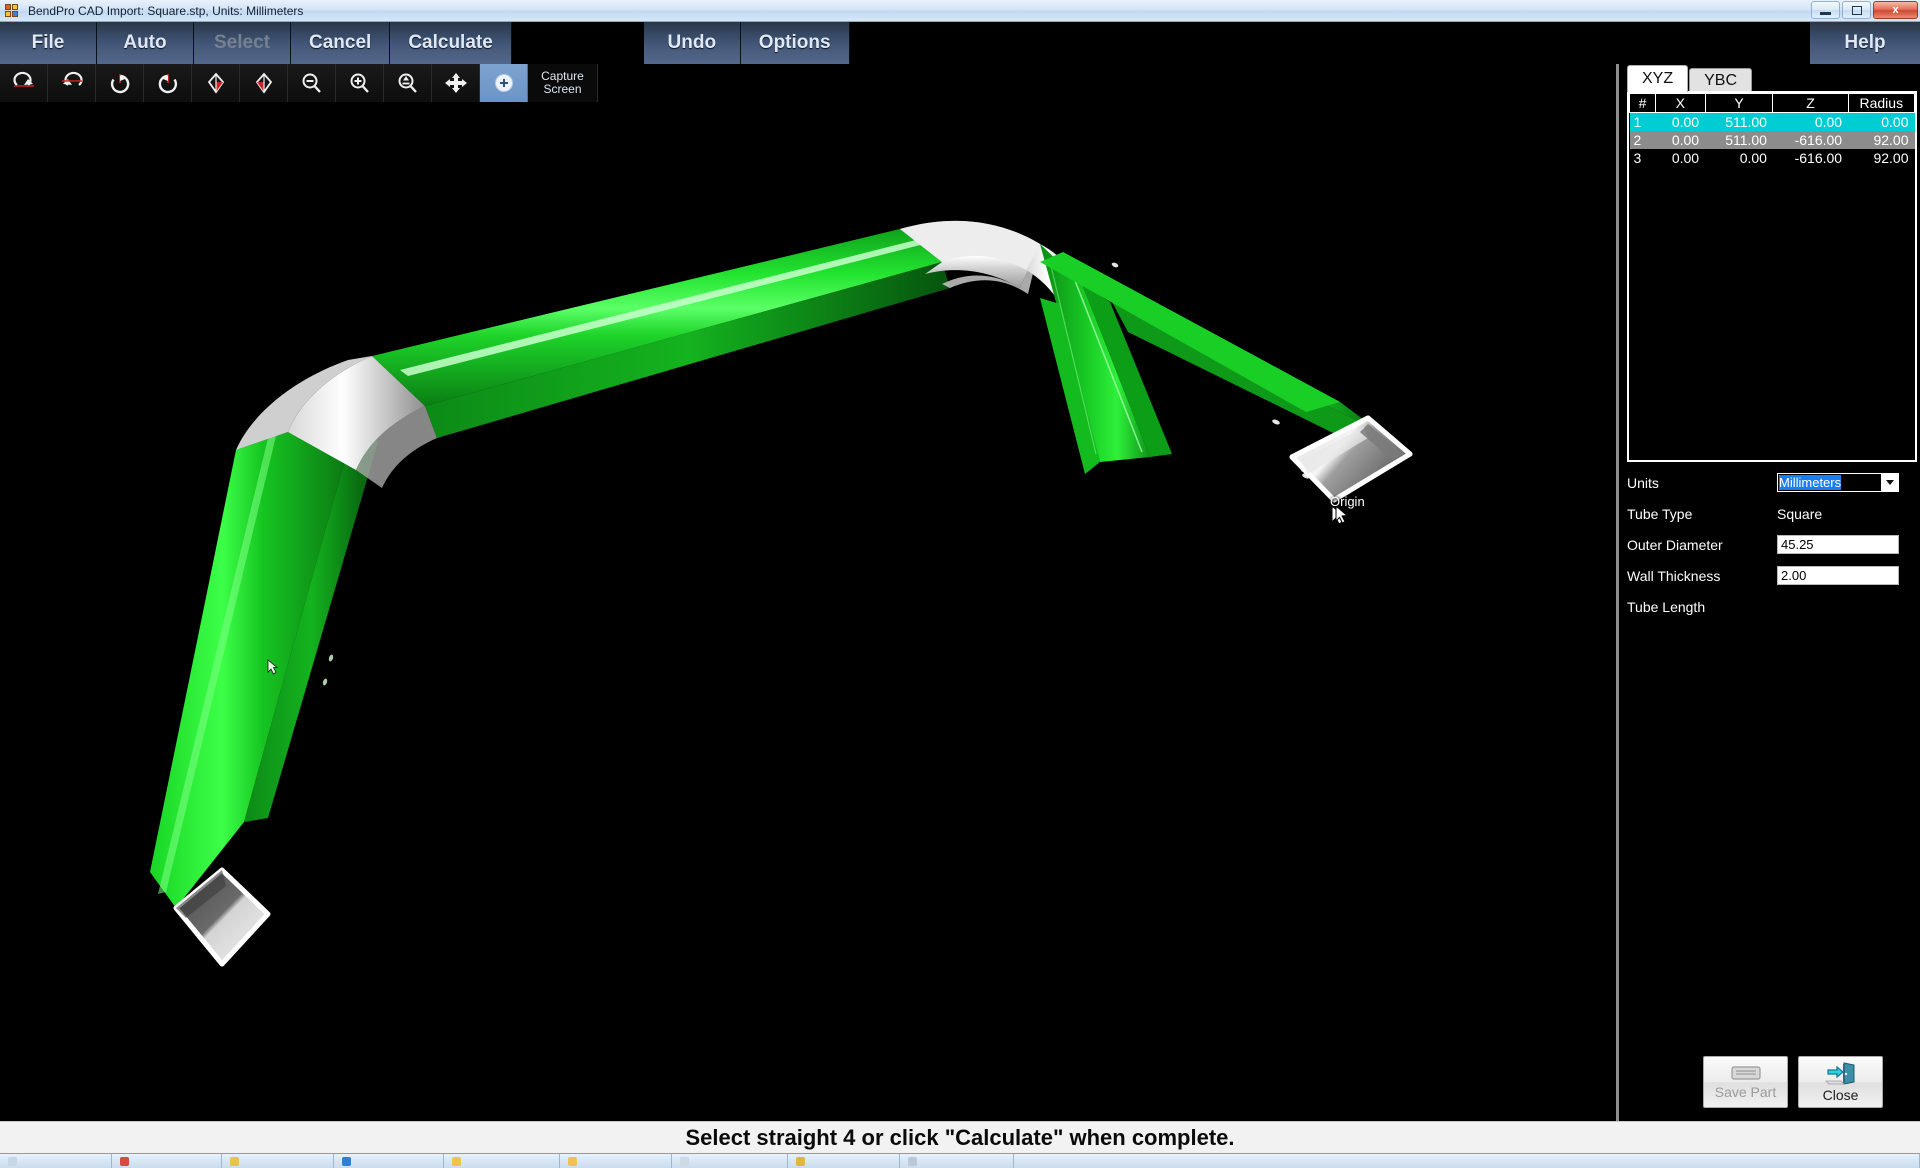 This screenshot has width=1920, height=1168. Describe the element at coordinates (1839, 1073) in the screenshot. I see `exit-door-icon` at that location.